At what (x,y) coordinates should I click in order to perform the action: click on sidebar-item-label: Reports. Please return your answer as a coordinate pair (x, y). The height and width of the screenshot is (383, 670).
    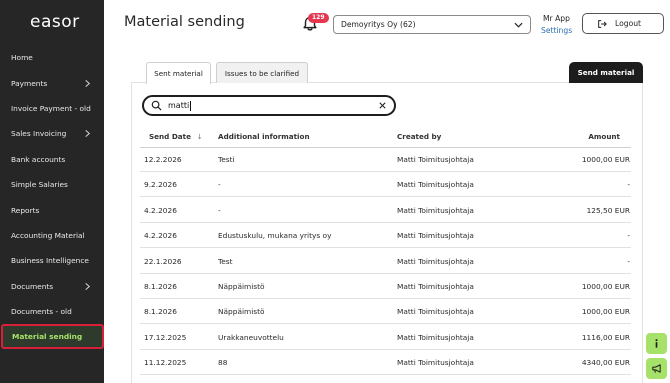
    Looking at the image, I should click on (25, 210).